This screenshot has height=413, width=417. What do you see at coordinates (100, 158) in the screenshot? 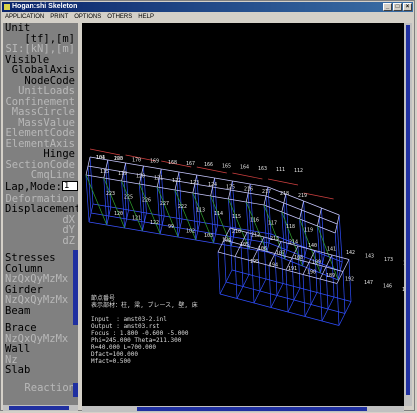
I see `node-label: 101` at bounding box center [100, 158].